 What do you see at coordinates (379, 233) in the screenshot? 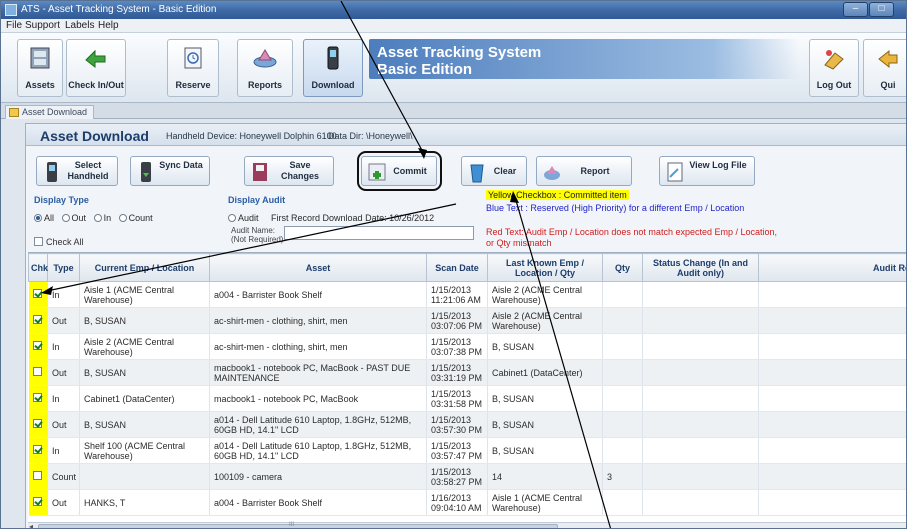
I see `audit-name-input` at bounding box center [379, 233].